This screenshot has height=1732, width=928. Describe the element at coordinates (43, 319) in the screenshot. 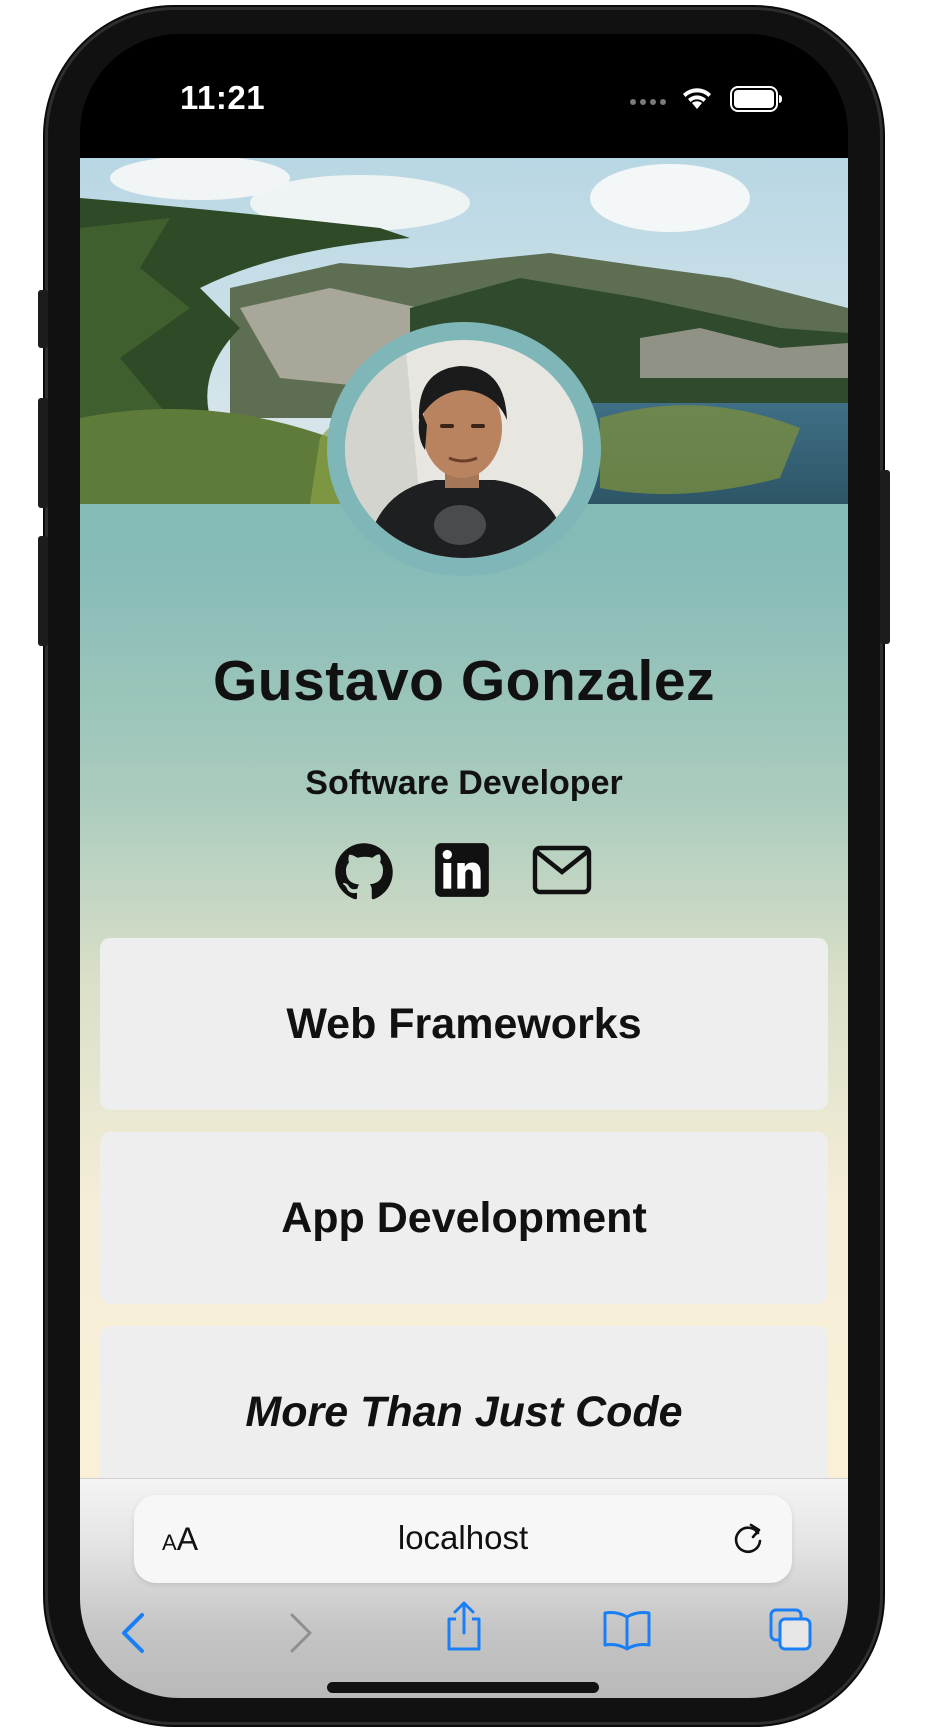

I see `action-button` at that location.